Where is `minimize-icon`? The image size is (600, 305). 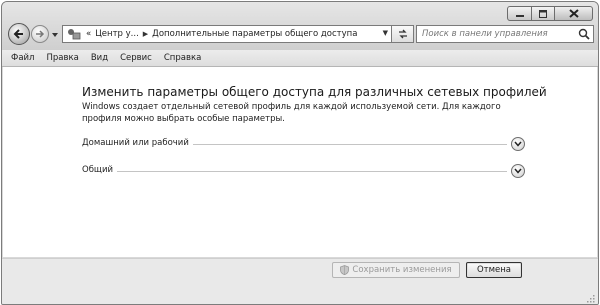 minimize-icon is located at coordinates (519, 15).